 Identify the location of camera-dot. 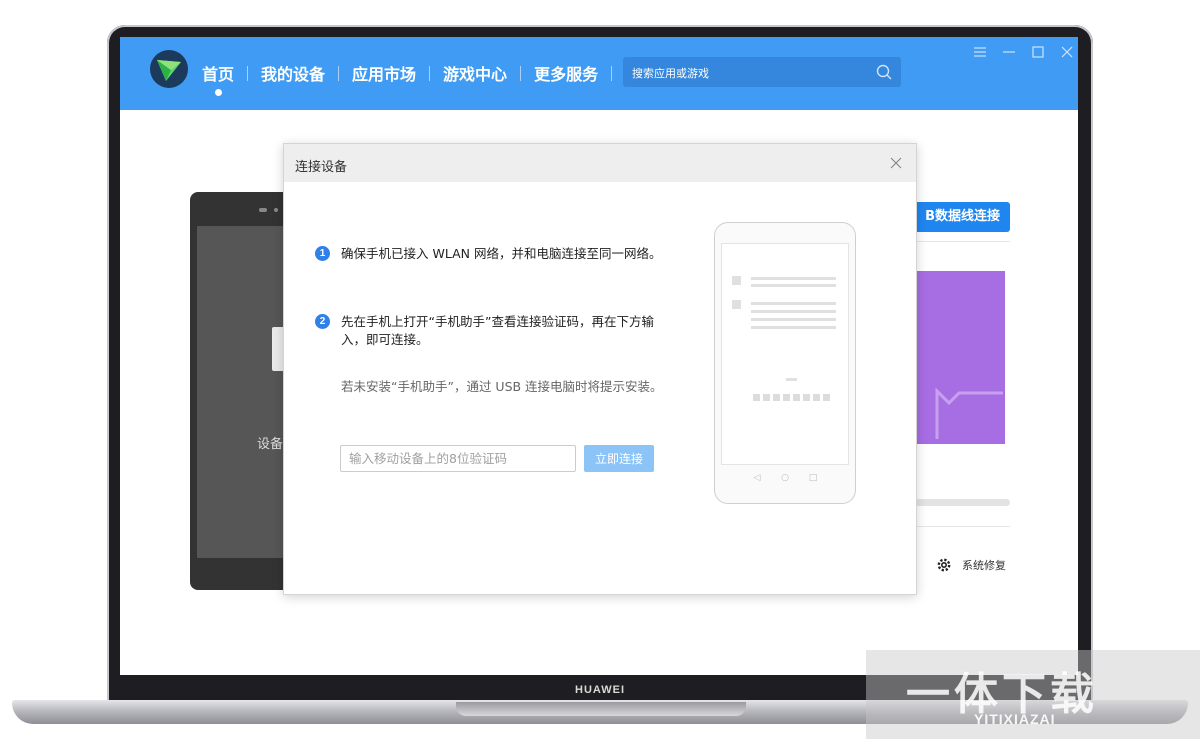
(263, 210).